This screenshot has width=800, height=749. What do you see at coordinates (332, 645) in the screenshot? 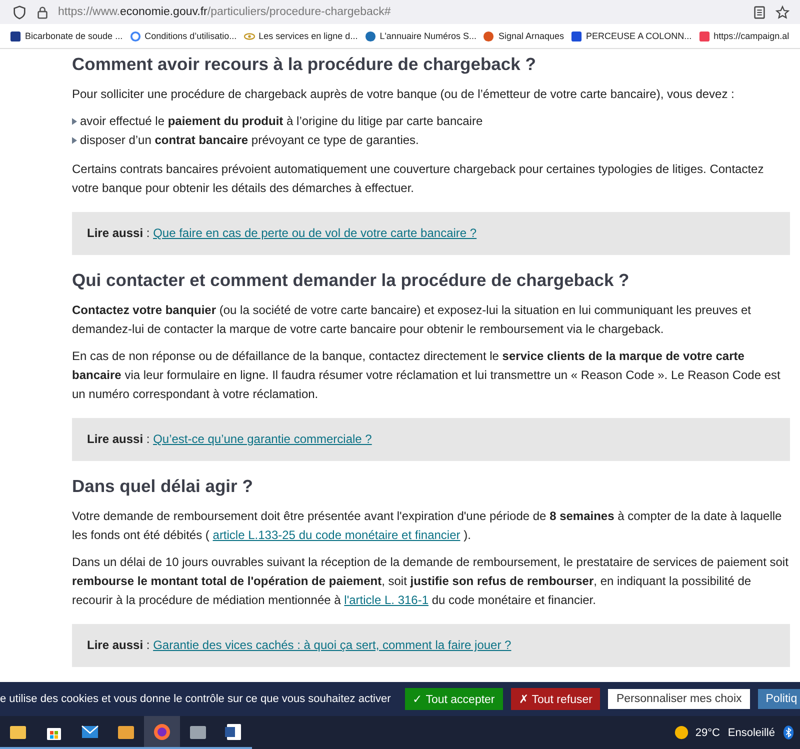
I see `see-also-link: Garantie des vices cachés : à quoi ça sert, comment la faire jouer ?` at bounding box center [332, 645].